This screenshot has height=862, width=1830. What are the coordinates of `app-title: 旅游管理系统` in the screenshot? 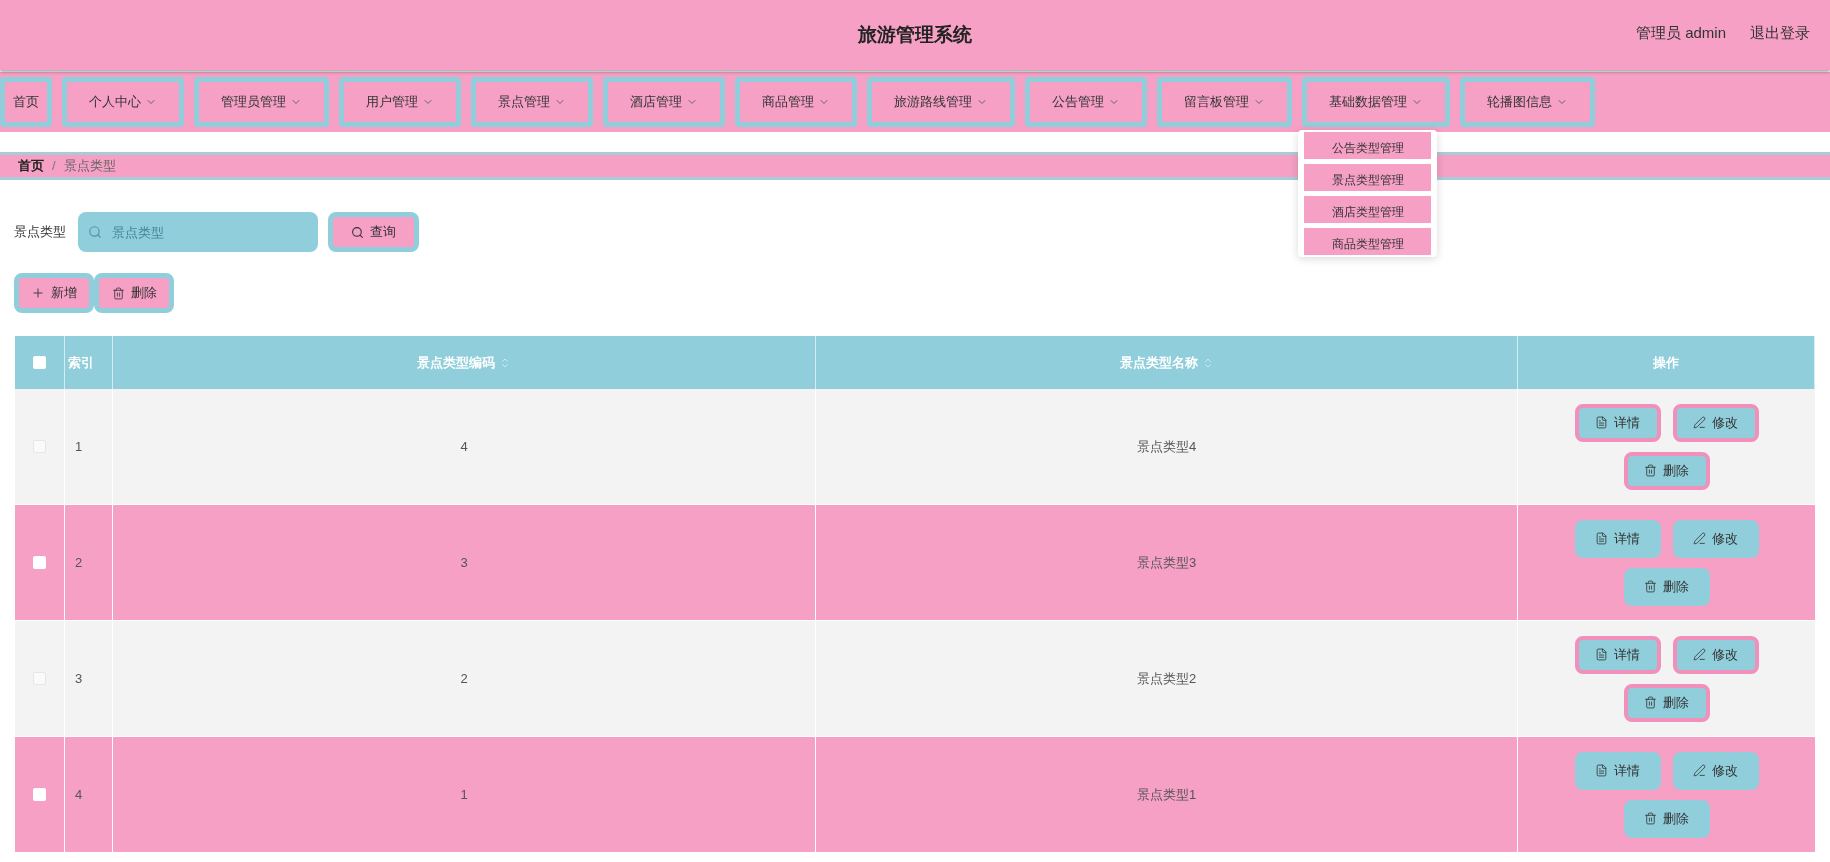 It's located at (915, 34).